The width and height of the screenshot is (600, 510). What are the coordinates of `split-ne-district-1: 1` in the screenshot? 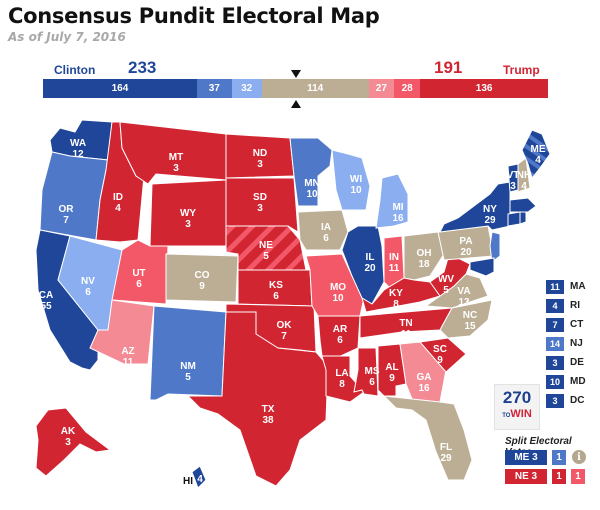 It's located at (559, 476).